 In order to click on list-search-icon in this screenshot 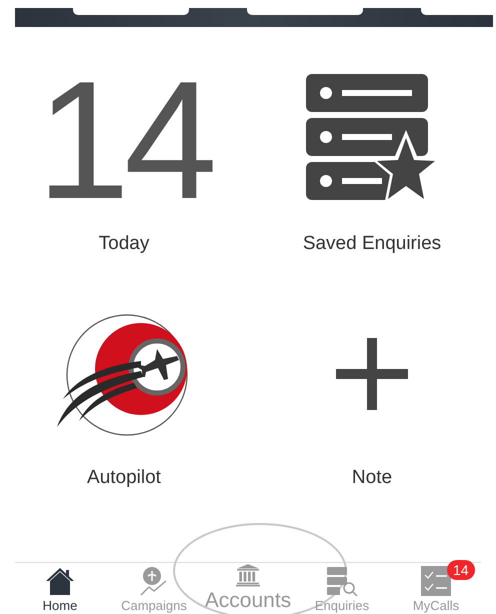, I will do `click(342, 581)`.